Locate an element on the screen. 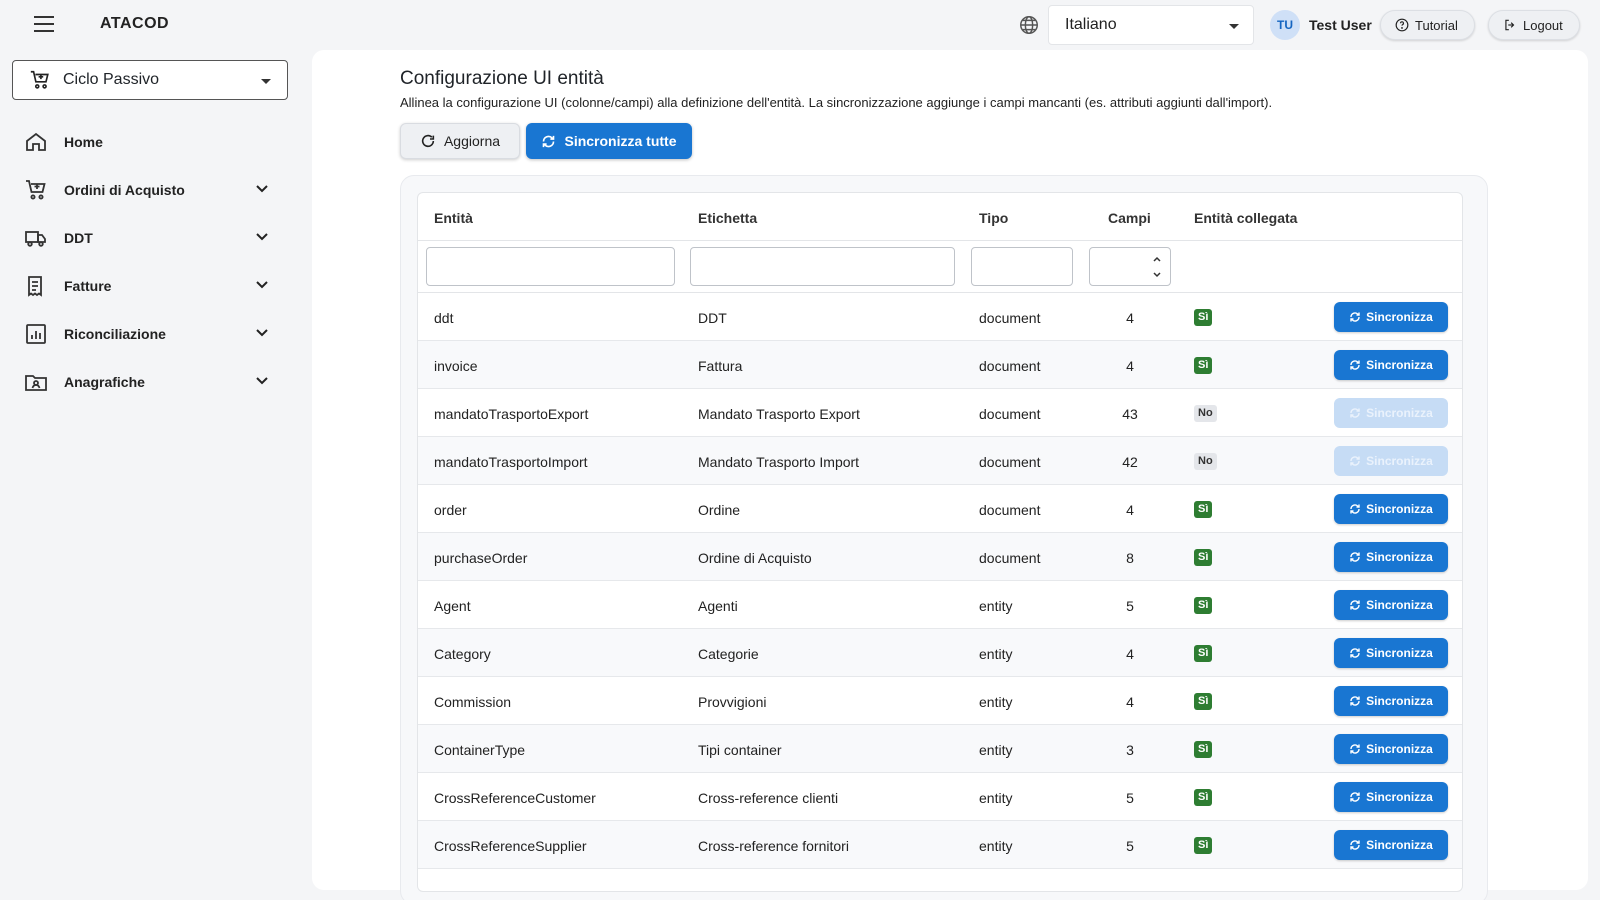  globe-icon is located at coordinates (1029, 25).